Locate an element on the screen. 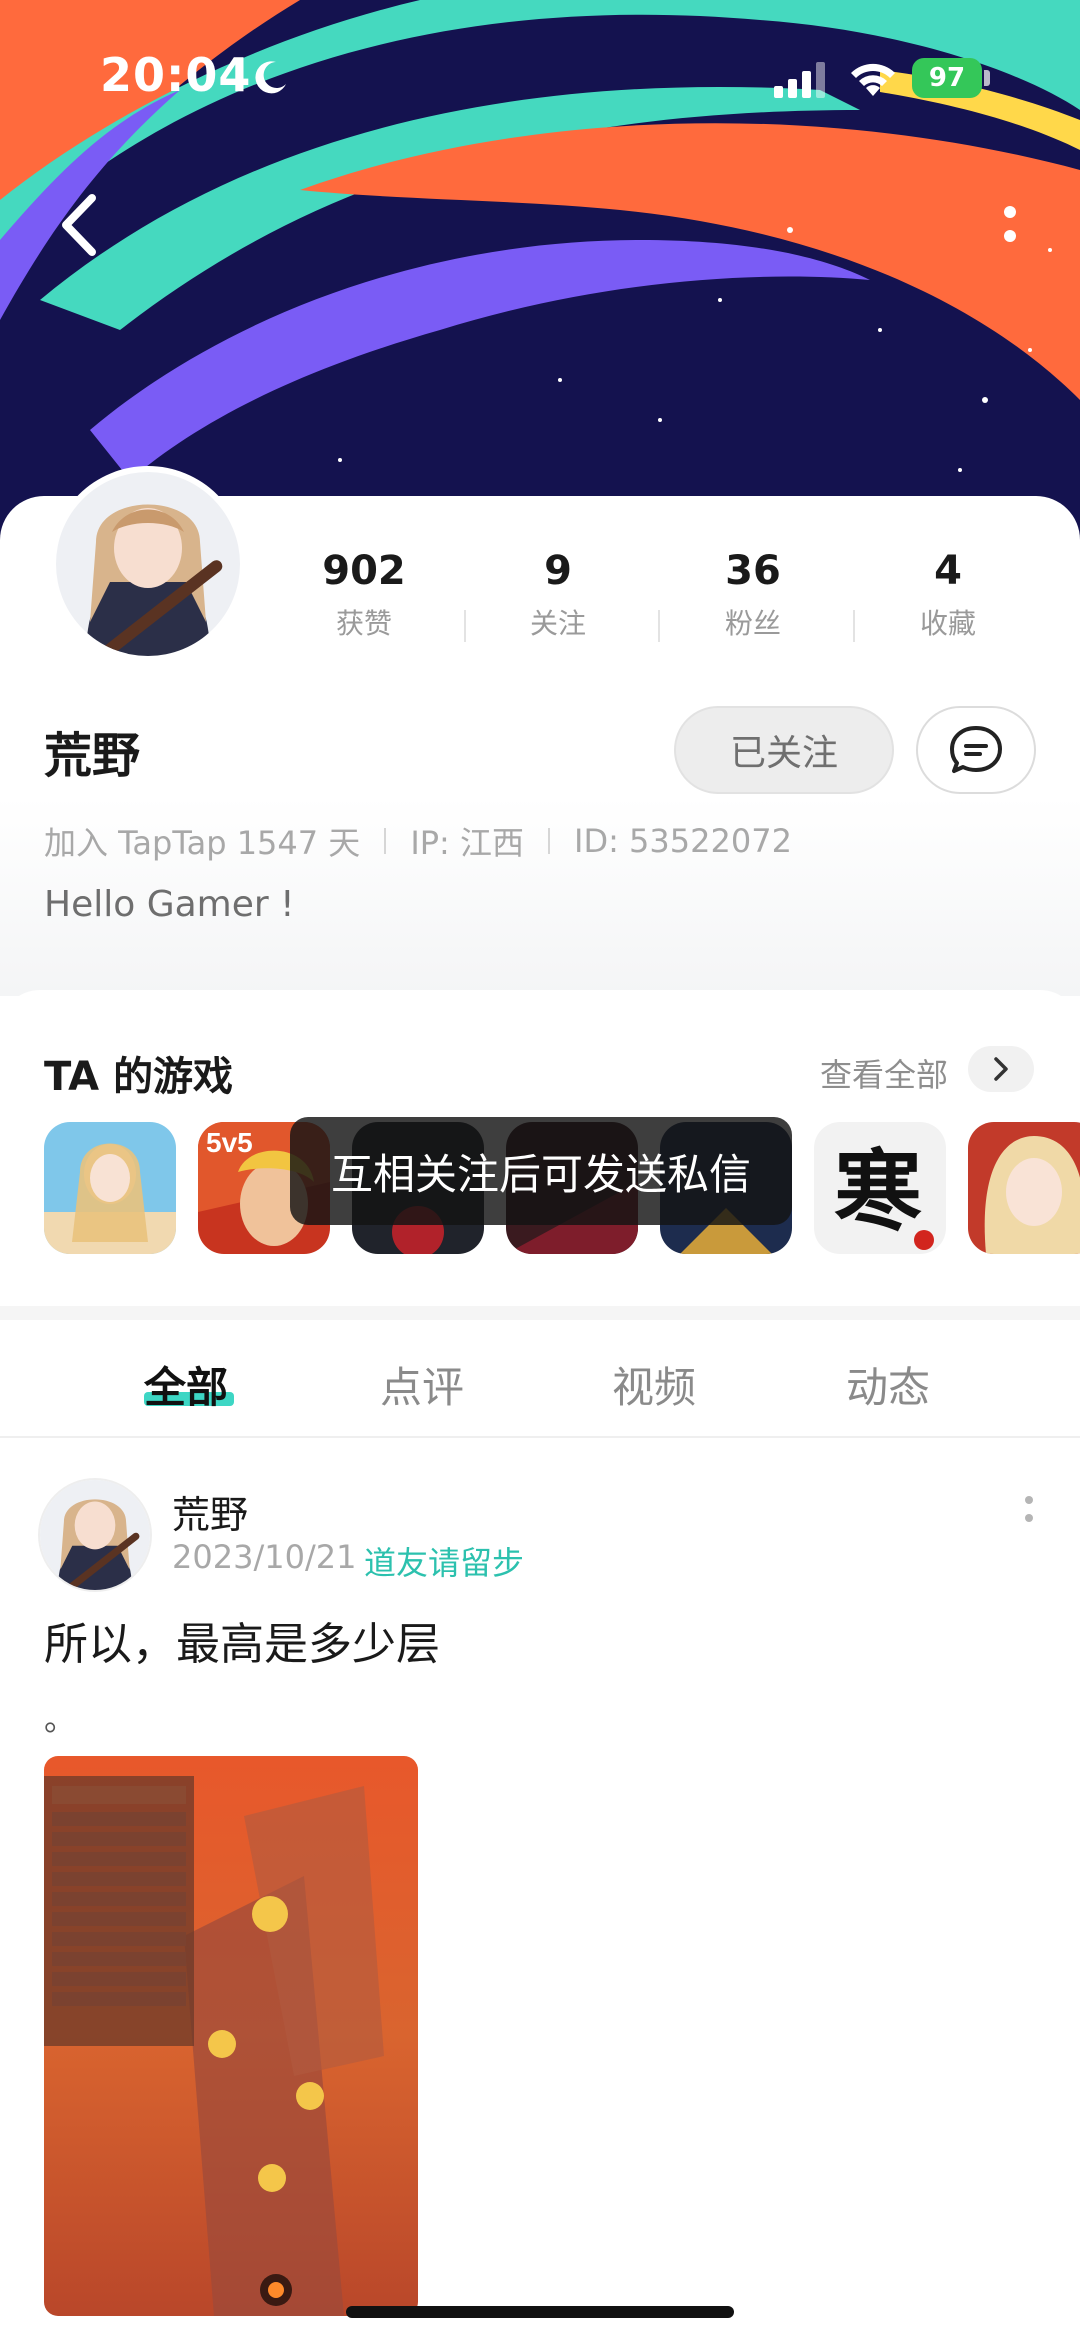 This screenshot has width=1080, height=2341. post-title: 所以，最高是多少层 is located at coordinates (242, 1640).